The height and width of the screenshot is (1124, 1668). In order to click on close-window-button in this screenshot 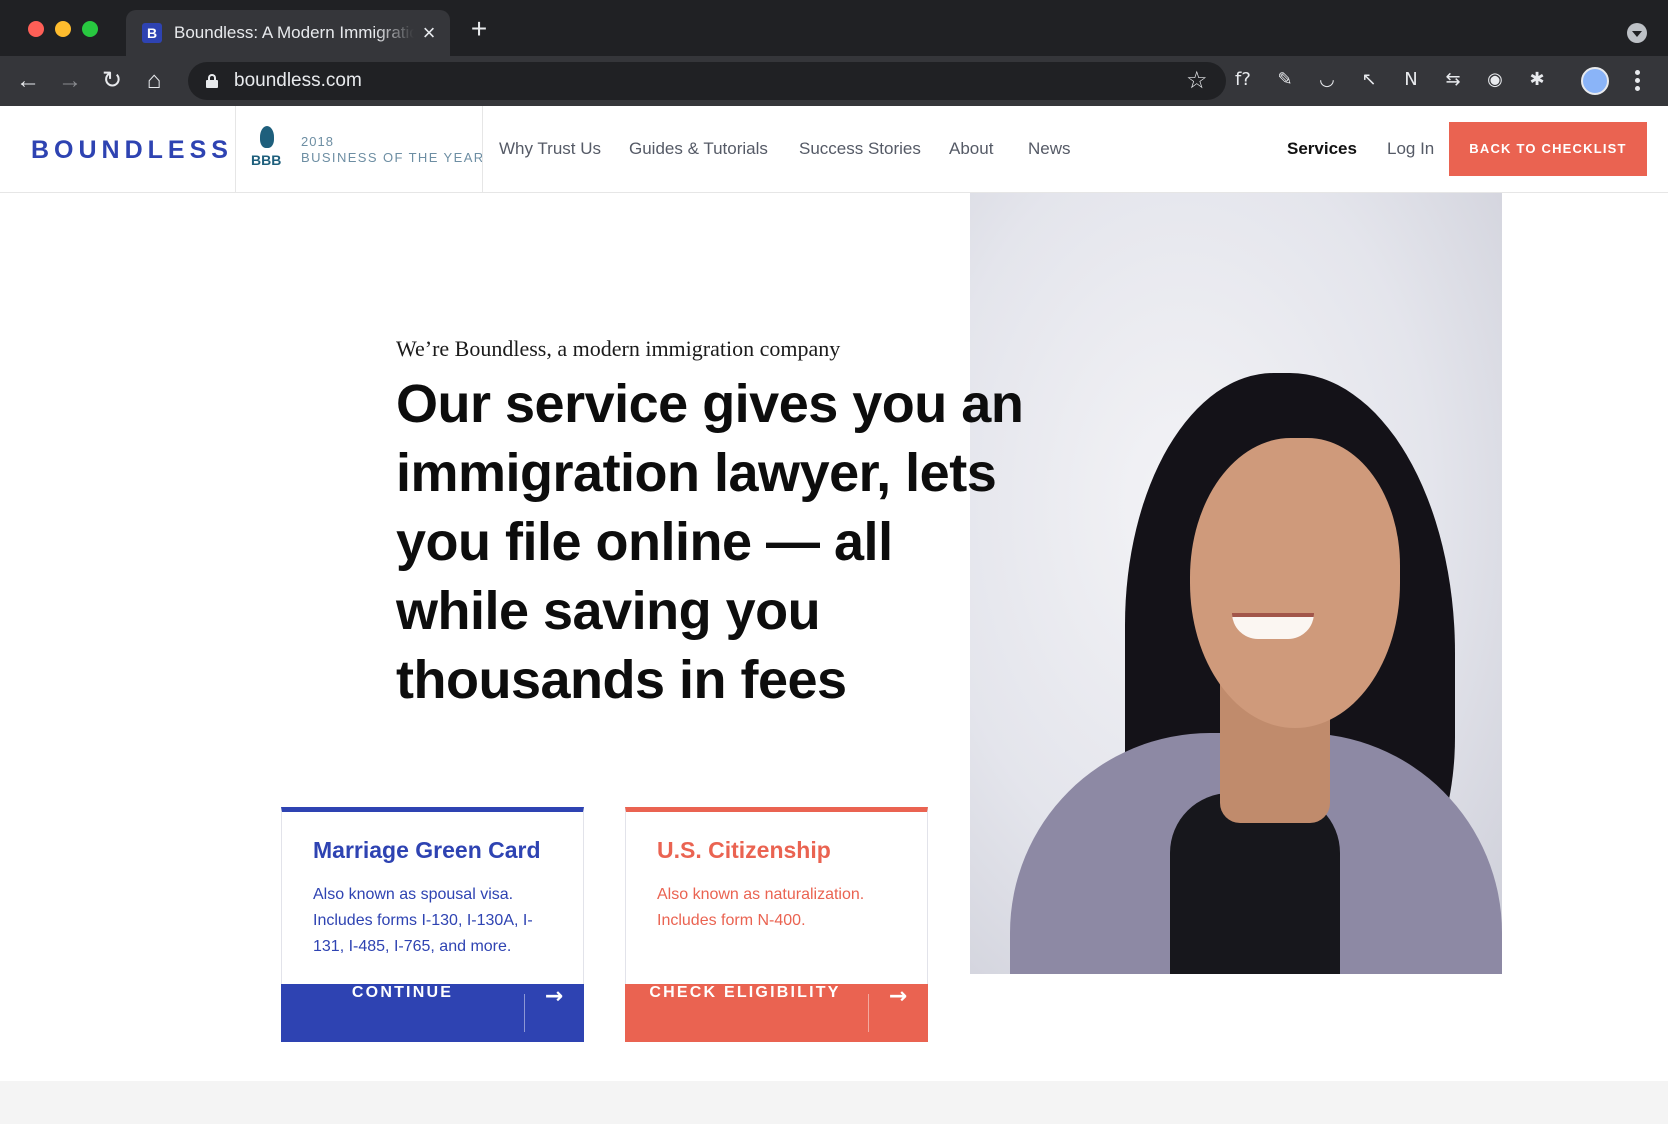, I will do `click(36, 29)`.